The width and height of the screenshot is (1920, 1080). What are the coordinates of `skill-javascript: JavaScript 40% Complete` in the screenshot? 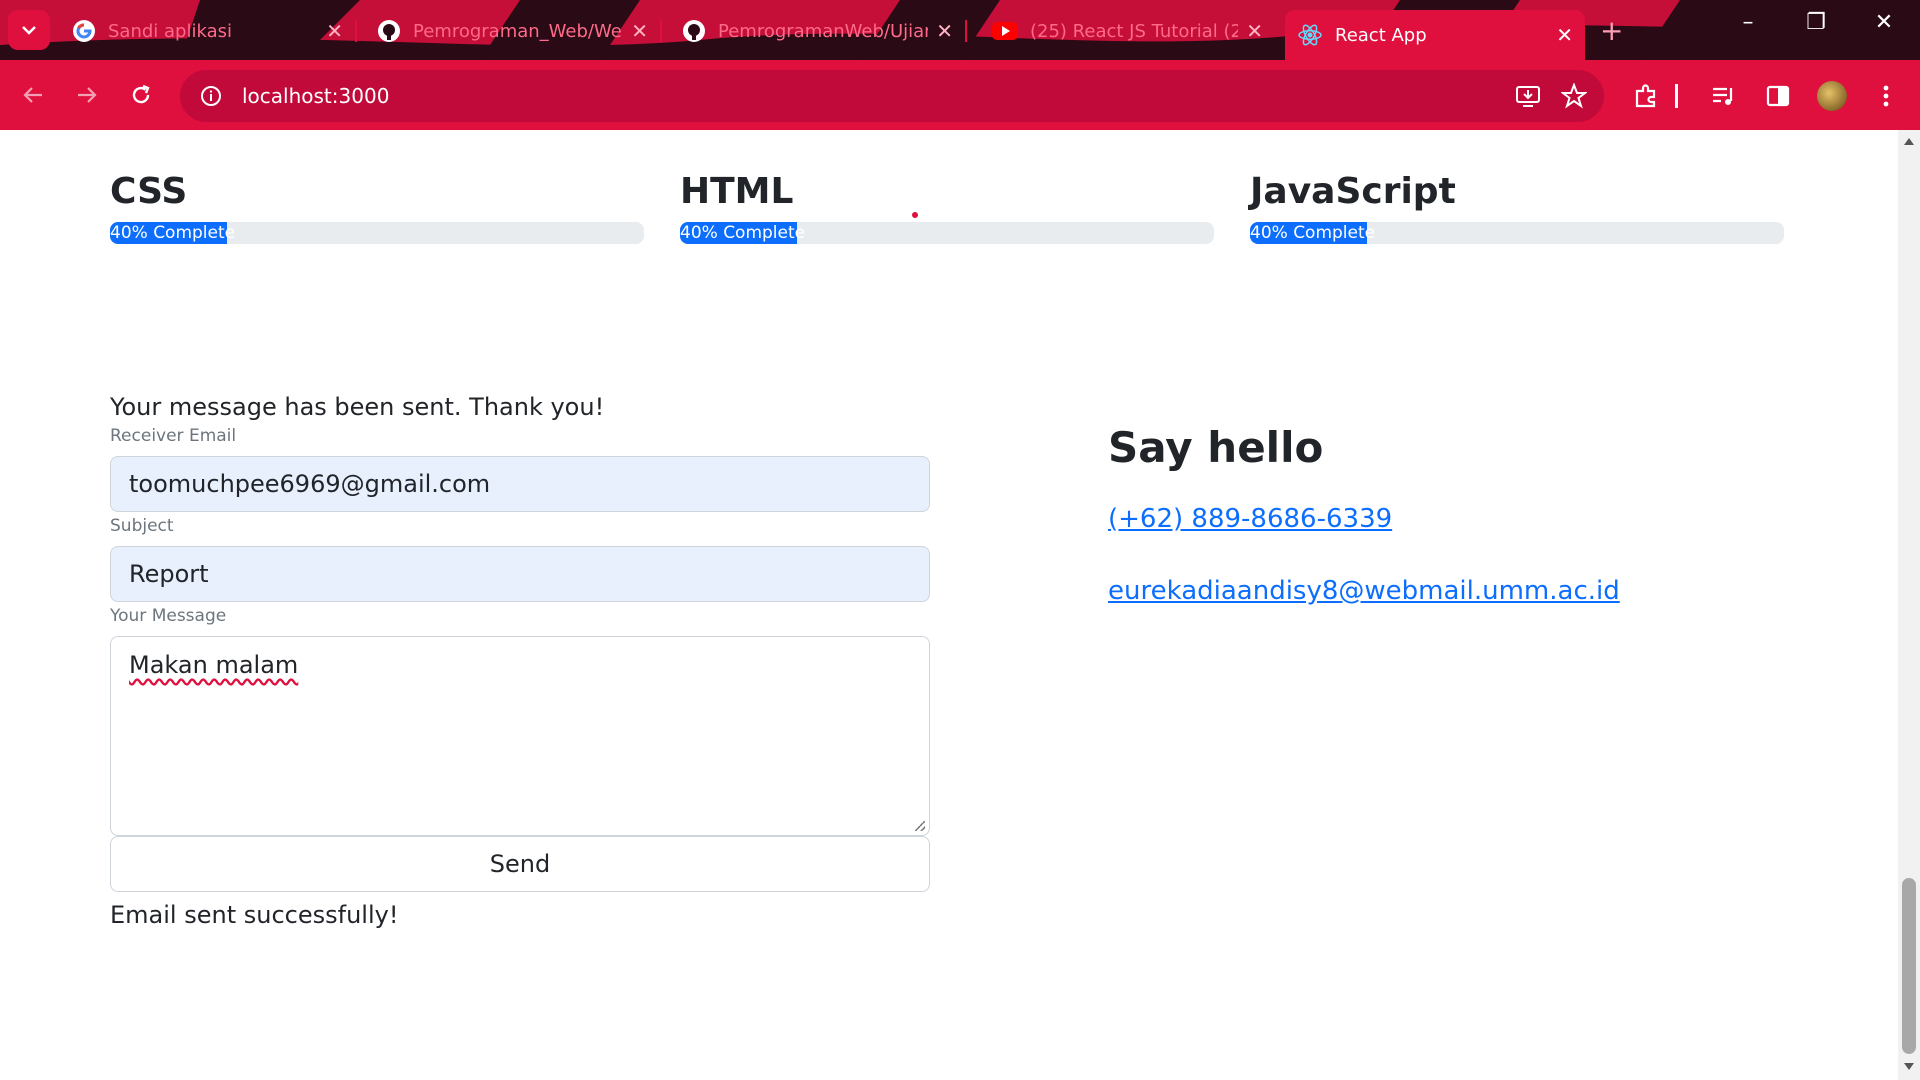 It's located at (1517, 207).